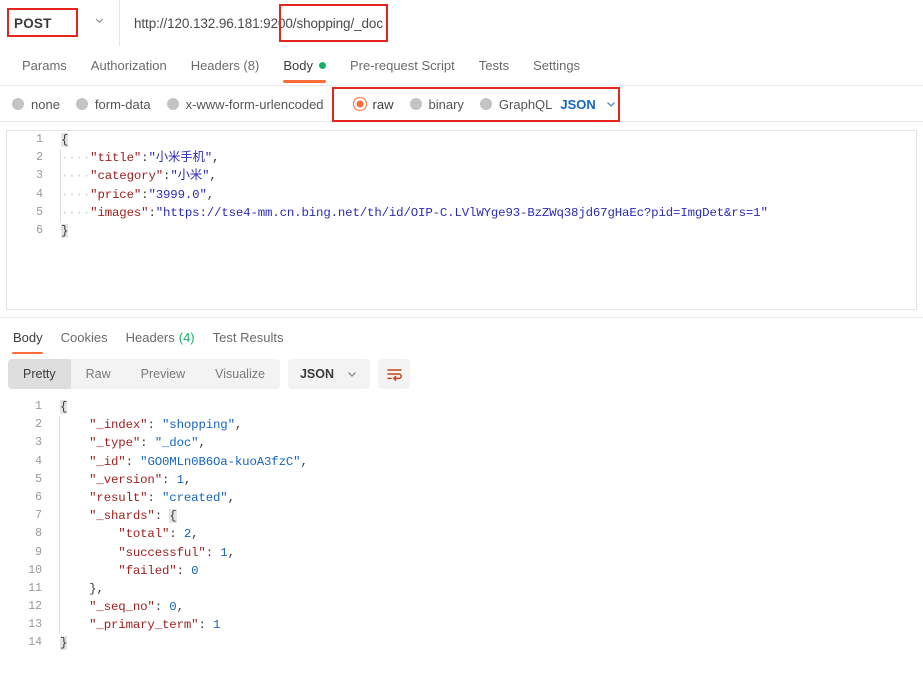 The height and width of the screenshot is (688, 923). What do you see at coordinates (28, 337) in the screenshot?
I see `response-tab-body: Body` at bounding box center [28, 337].